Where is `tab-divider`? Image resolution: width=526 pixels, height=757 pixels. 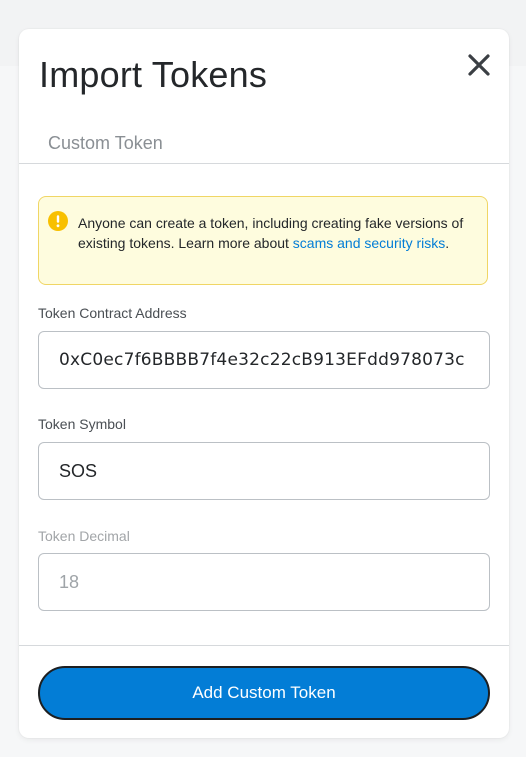
tab-divider is located at coordinates (264, 163).